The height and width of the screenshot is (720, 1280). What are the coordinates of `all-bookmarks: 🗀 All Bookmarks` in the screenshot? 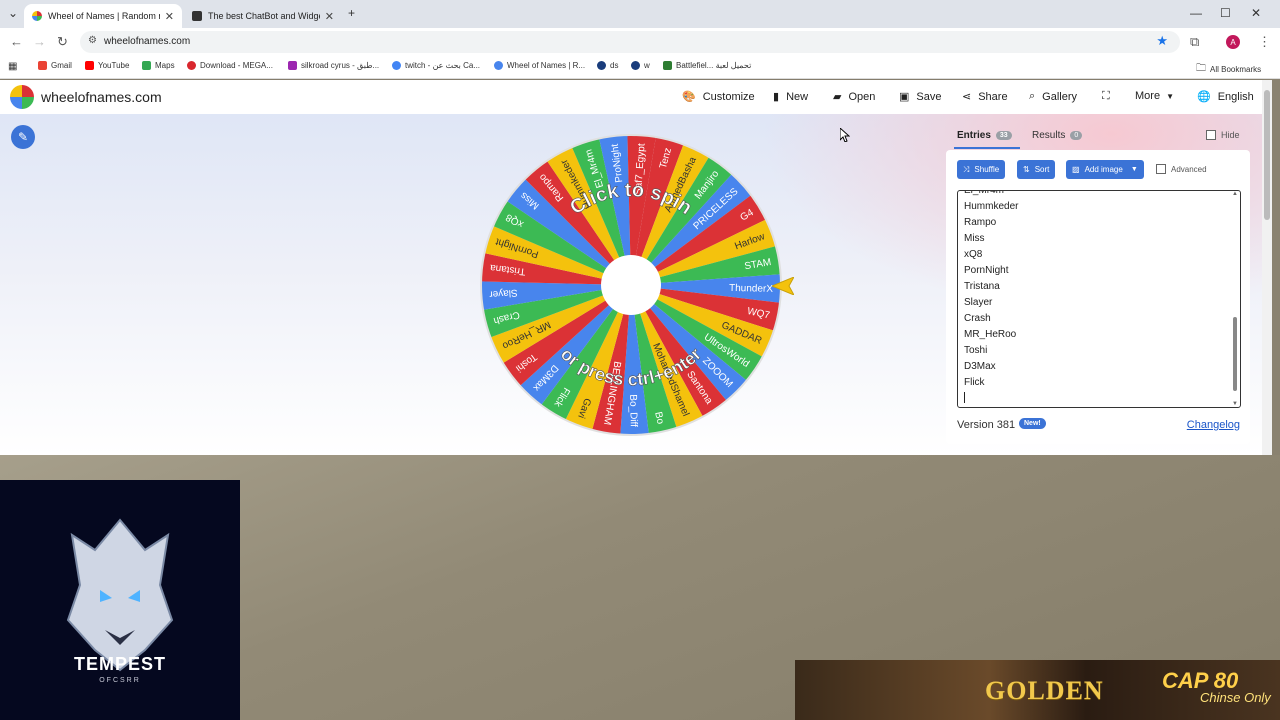 It's located at (1228, 69).